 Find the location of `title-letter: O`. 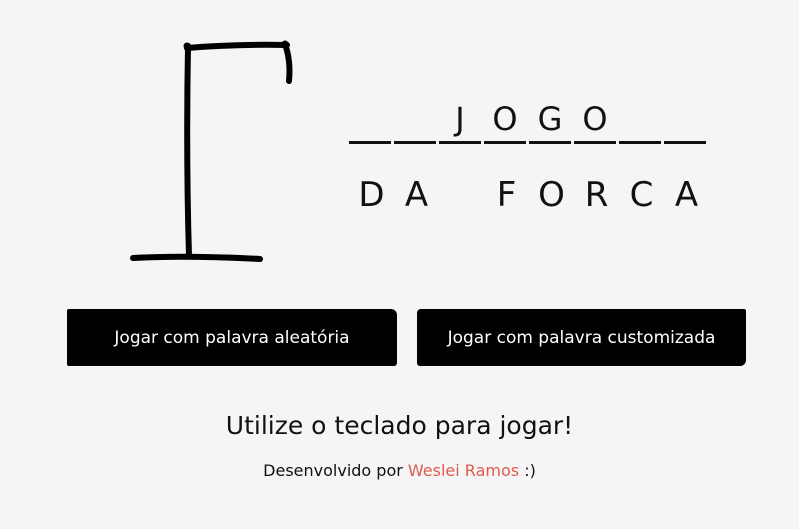

title-letter: O is located at coordinates (551, 195).